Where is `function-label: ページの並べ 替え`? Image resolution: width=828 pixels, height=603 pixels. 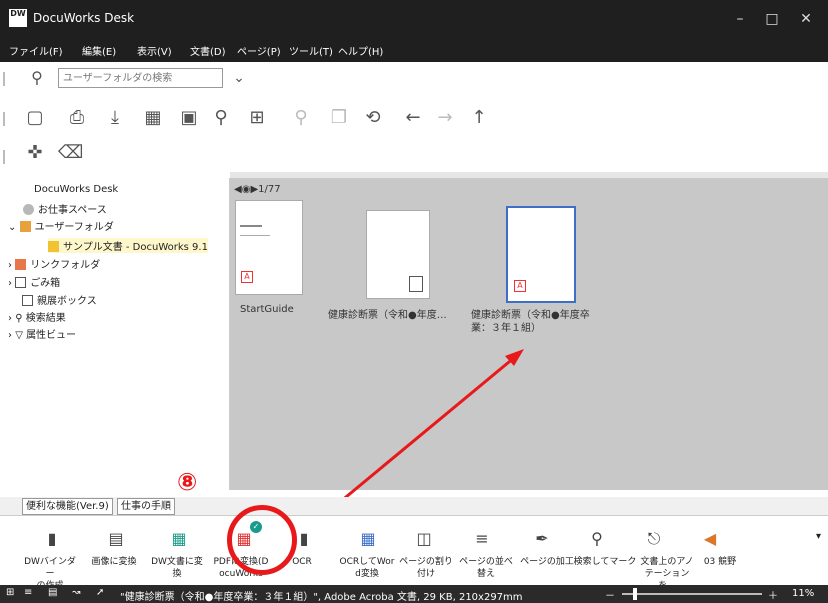 function-label: ページの並べ 替え is located at coordinates (486, 568).